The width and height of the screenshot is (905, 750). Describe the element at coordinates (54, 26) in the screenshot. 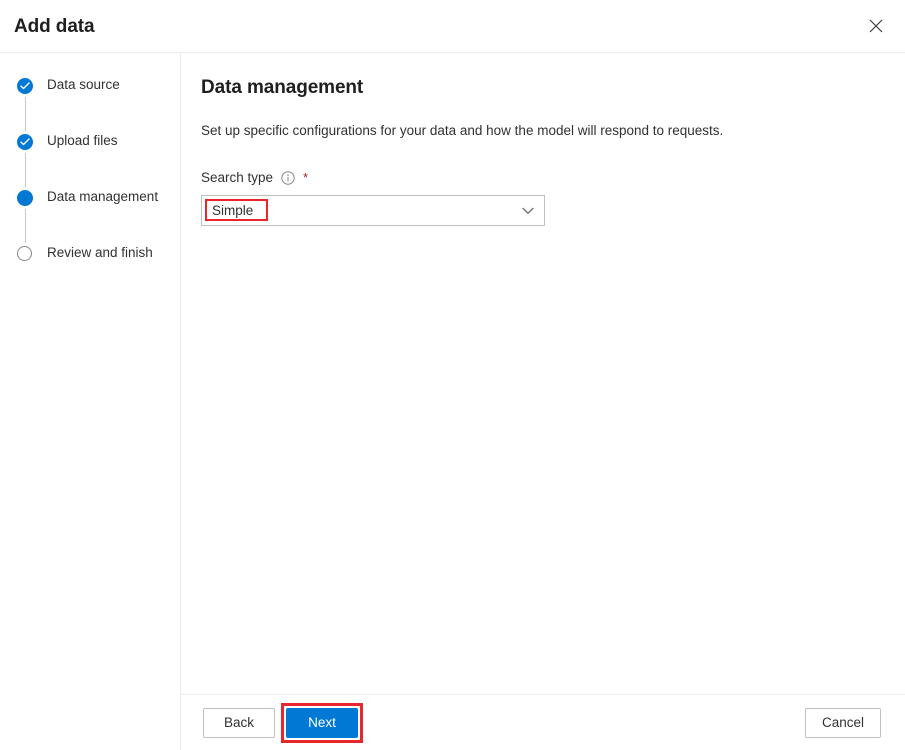

I see `page-title: Add data` at that location.